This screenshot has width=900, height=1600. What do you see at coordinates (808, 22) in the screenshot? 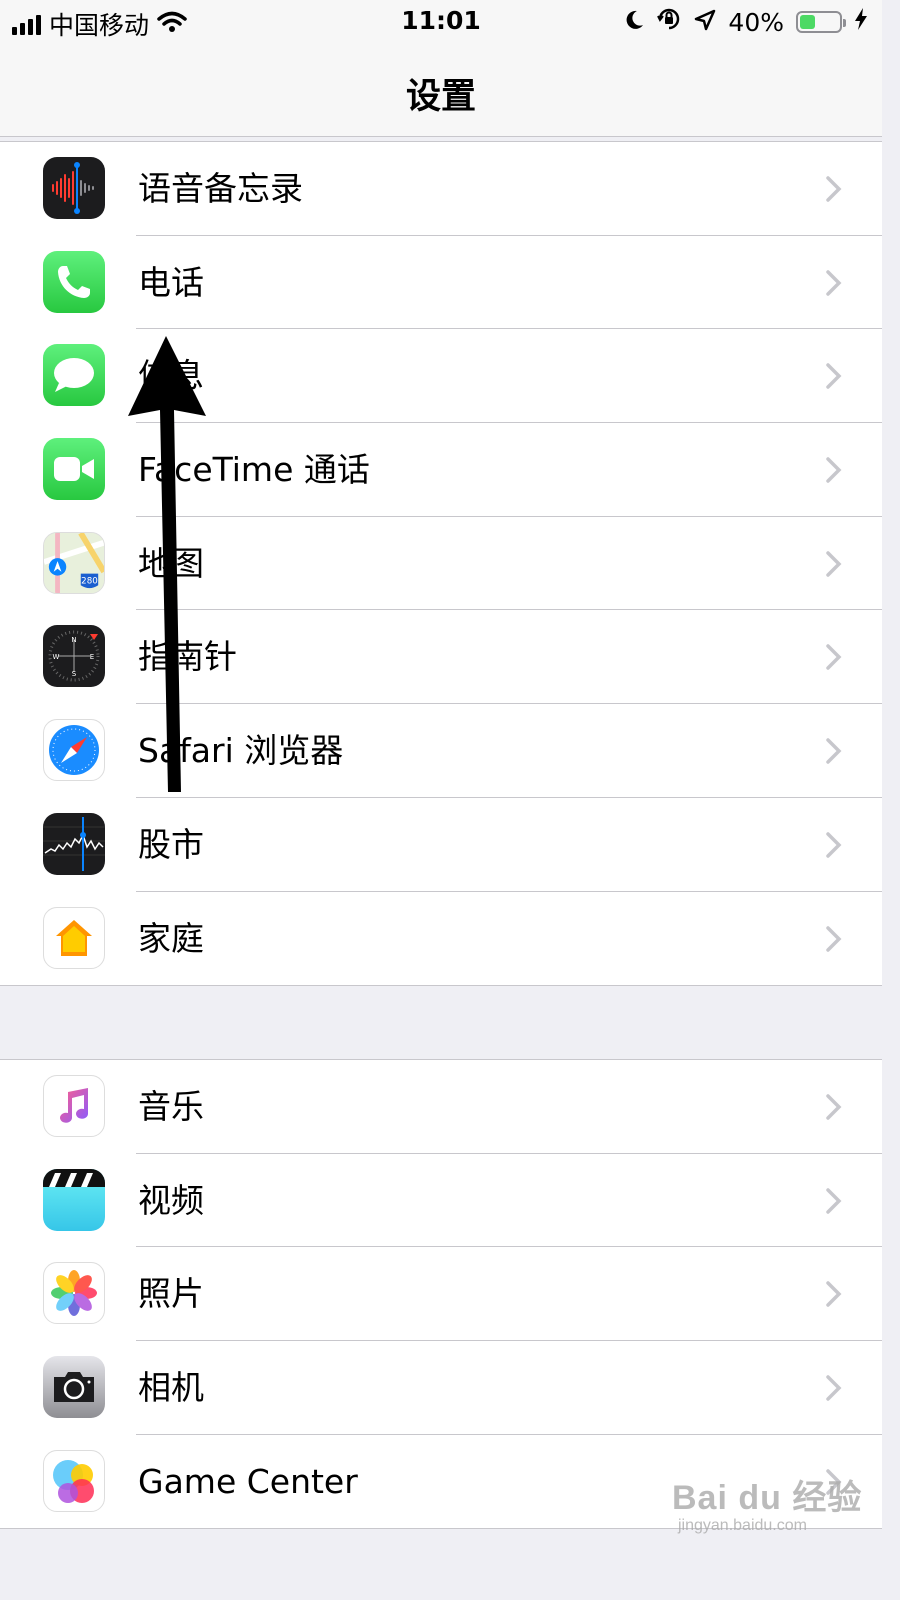
I see `battery-fill` at bounding box center [808, 22].